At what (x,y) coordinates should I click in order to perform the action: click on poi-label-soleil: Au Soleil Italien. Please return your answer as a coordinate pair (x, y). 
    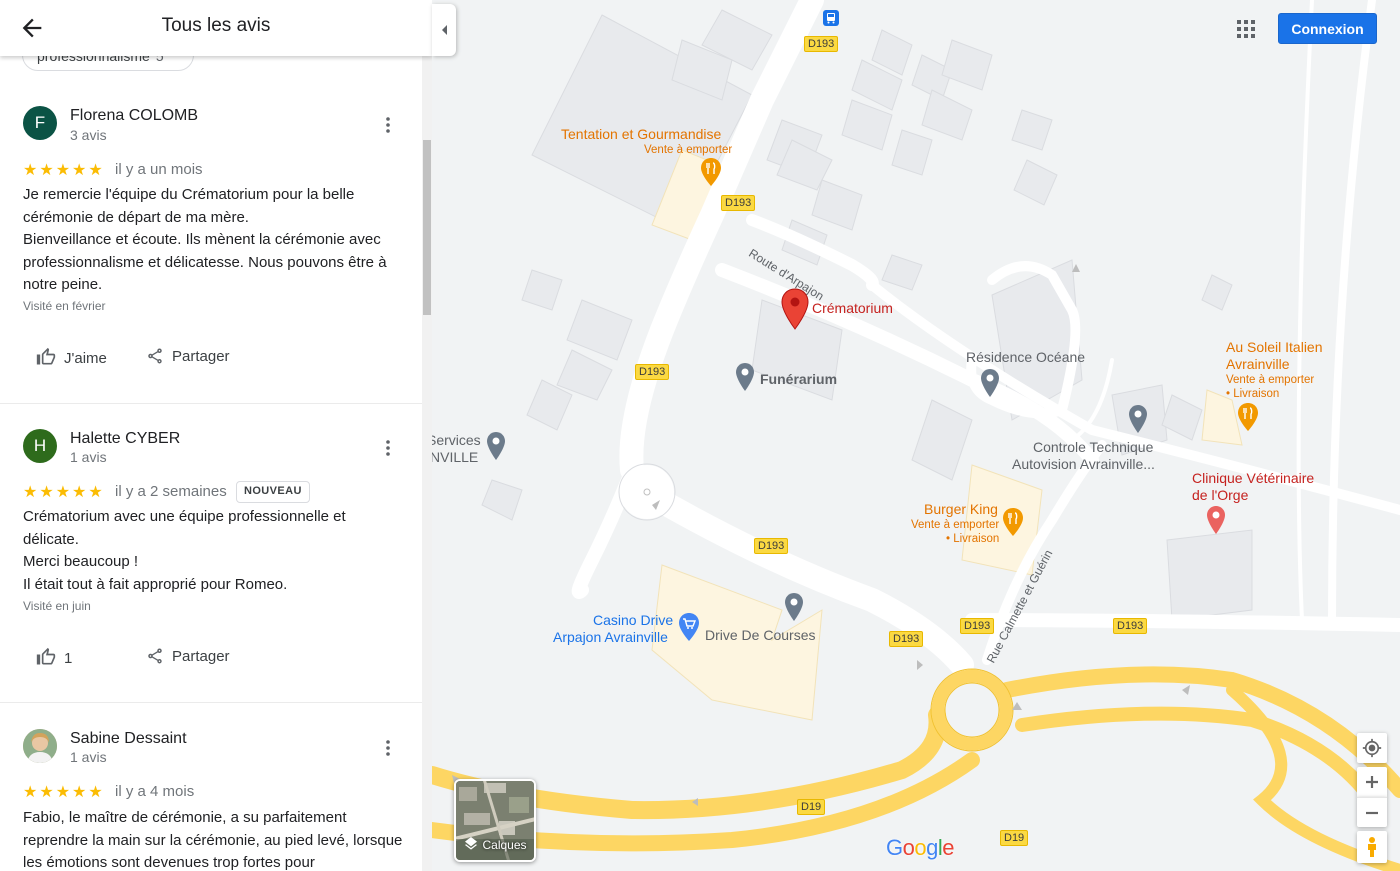
    Looking at the image, I should click on (1274, 347).